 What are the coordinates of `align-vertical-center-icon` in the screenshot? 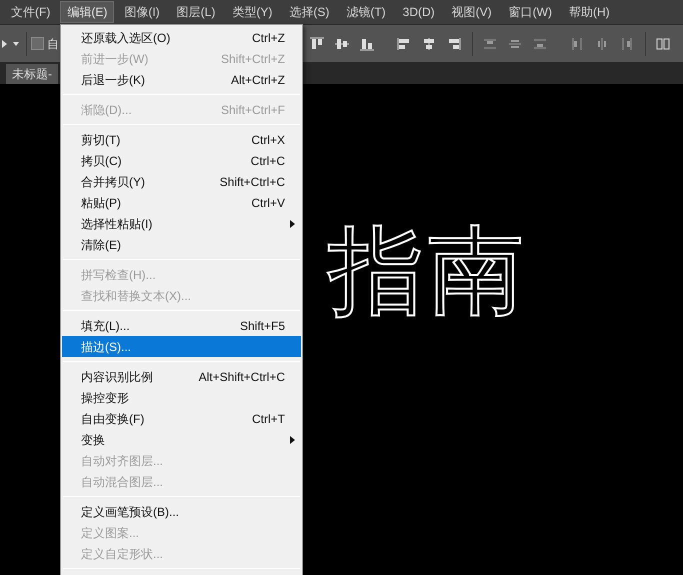 It's located at (342, 43).